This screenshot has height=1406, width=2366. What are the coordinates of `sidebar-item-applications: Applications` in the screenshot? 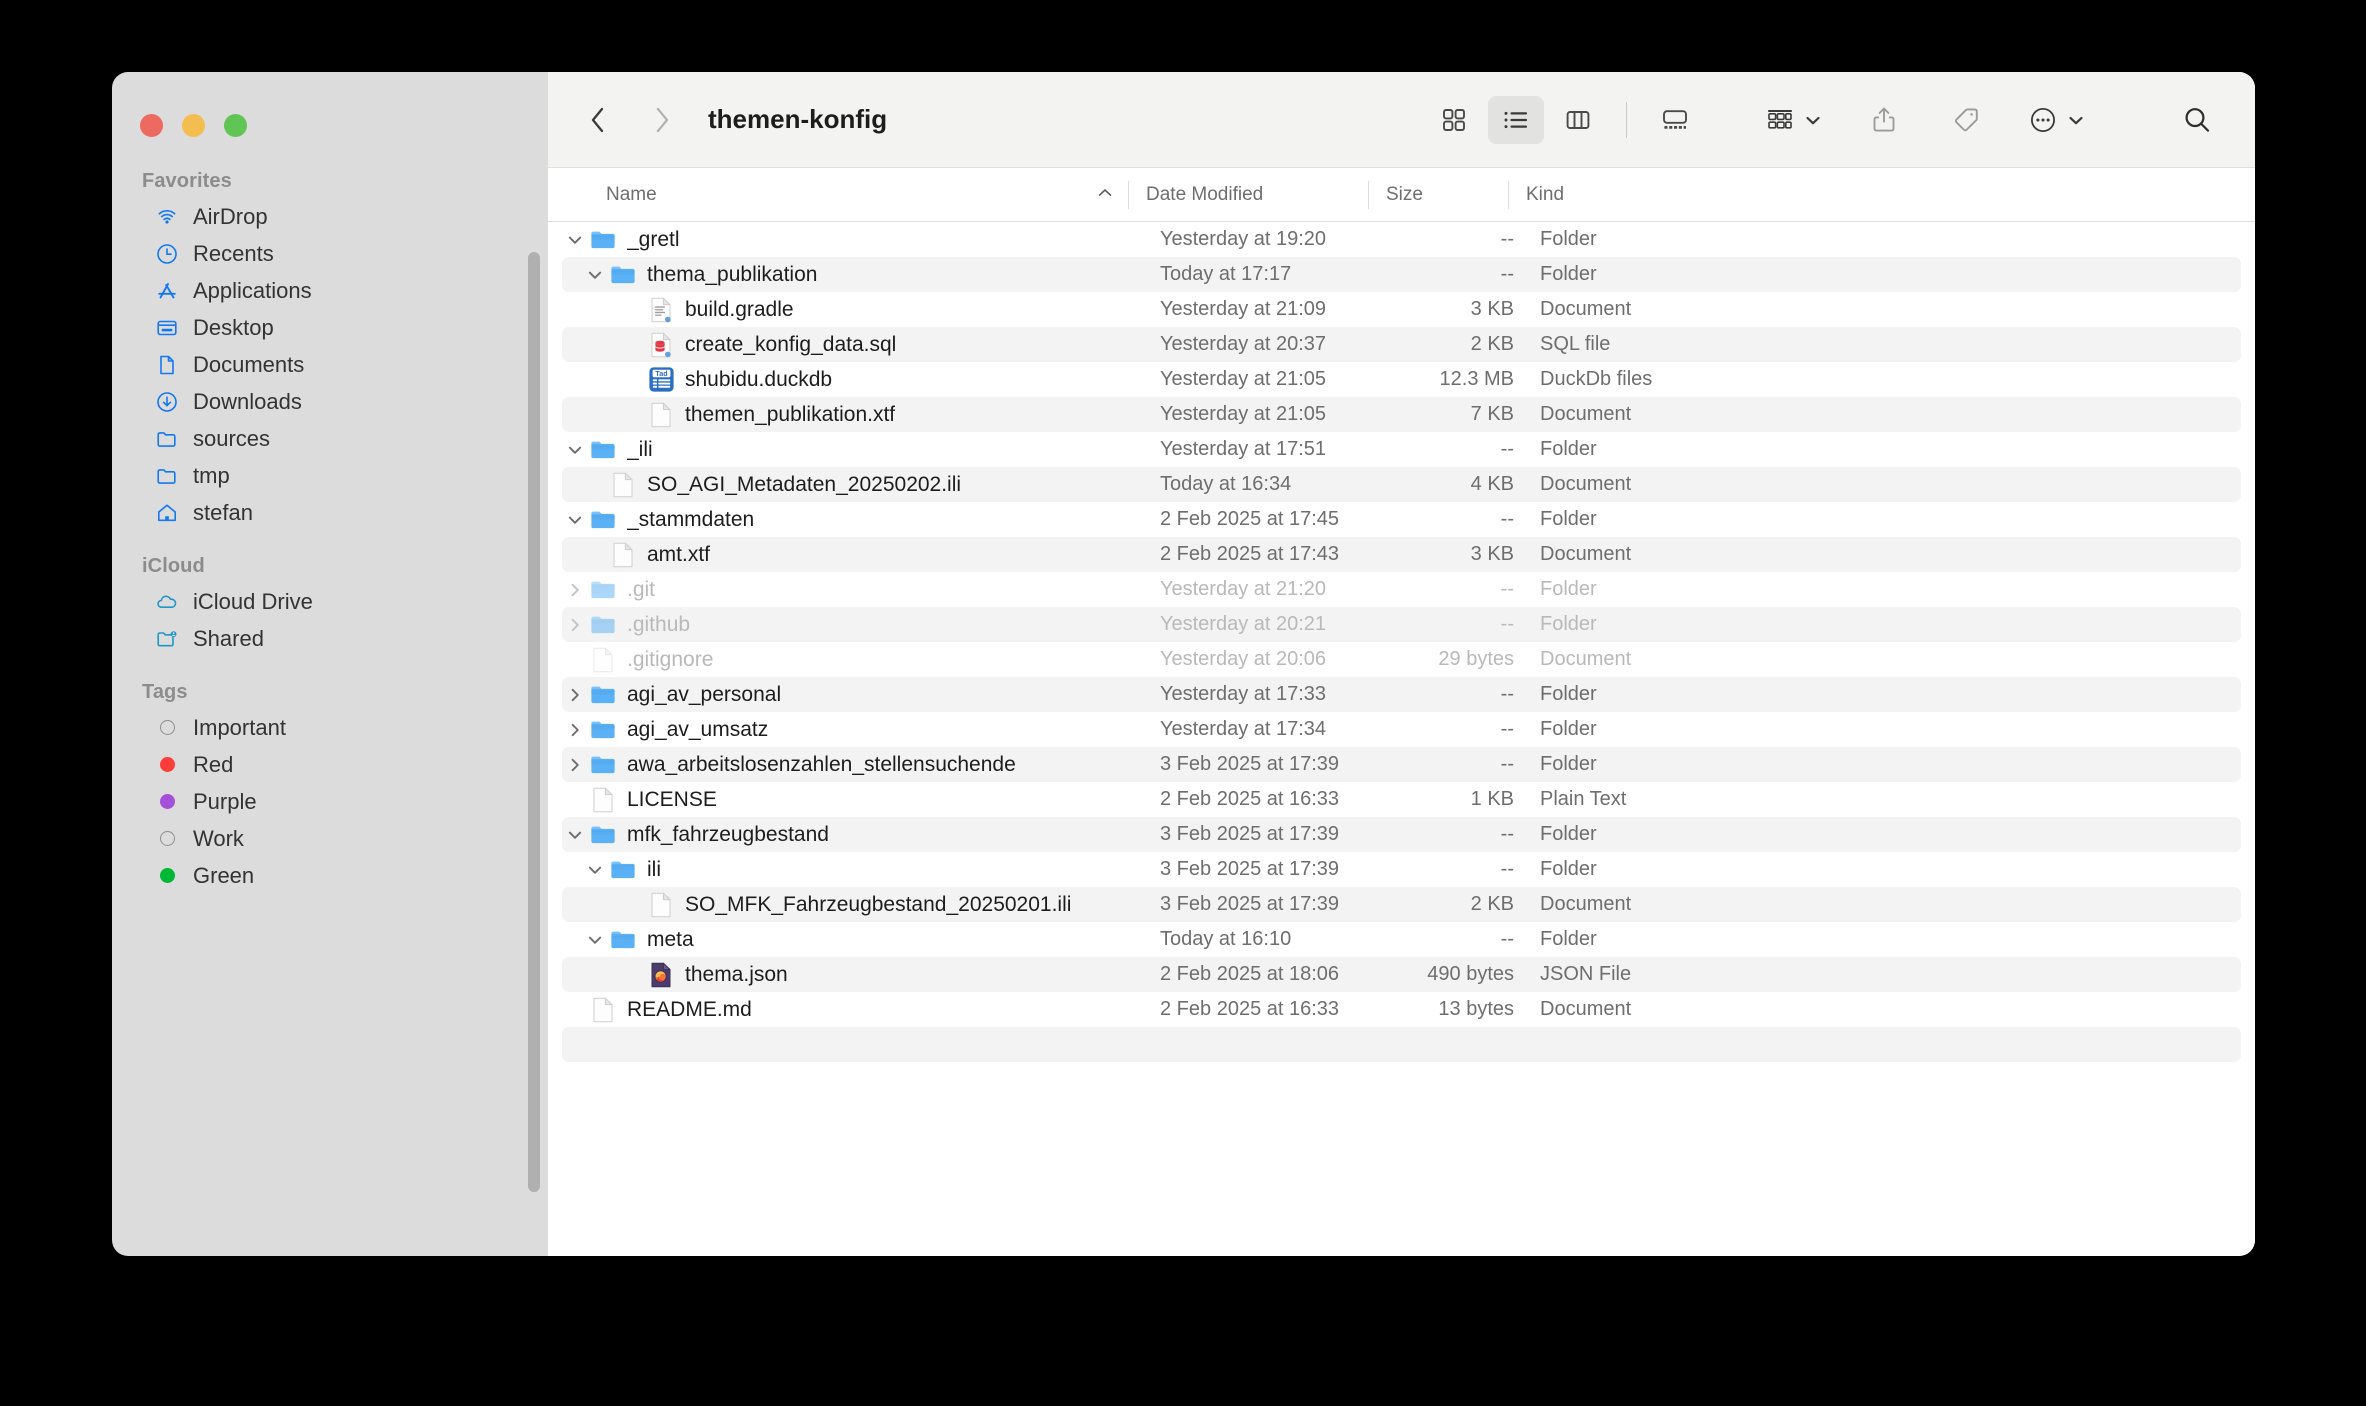 It's located at (331, 290).